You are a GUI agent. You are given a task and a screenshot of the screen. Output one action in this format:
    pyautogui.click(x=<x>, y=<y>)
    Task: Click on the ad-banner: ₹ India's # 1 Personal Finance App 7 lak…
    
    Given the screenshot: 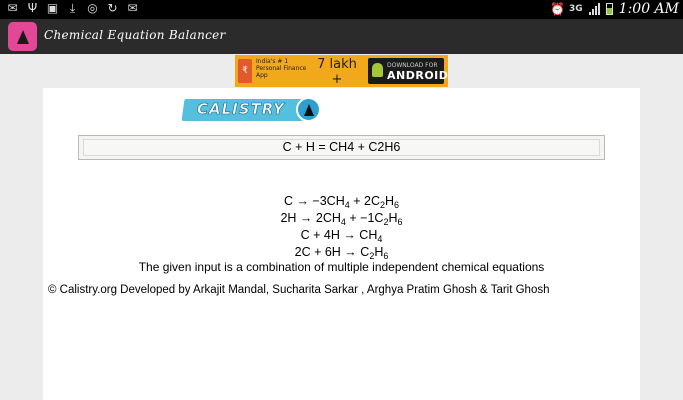 What is the action you would take?
    pyautogui.click(x=341, y=77)
    